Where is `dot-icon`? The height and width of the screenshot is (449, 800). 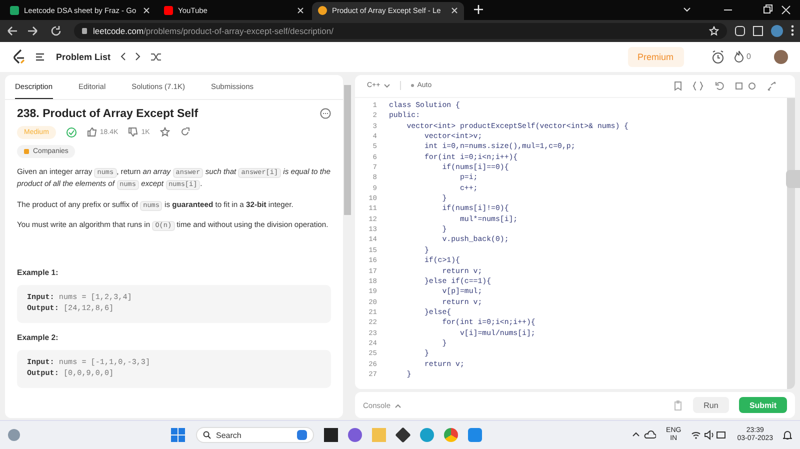
dot-icon is located at coordinates (412, 86).